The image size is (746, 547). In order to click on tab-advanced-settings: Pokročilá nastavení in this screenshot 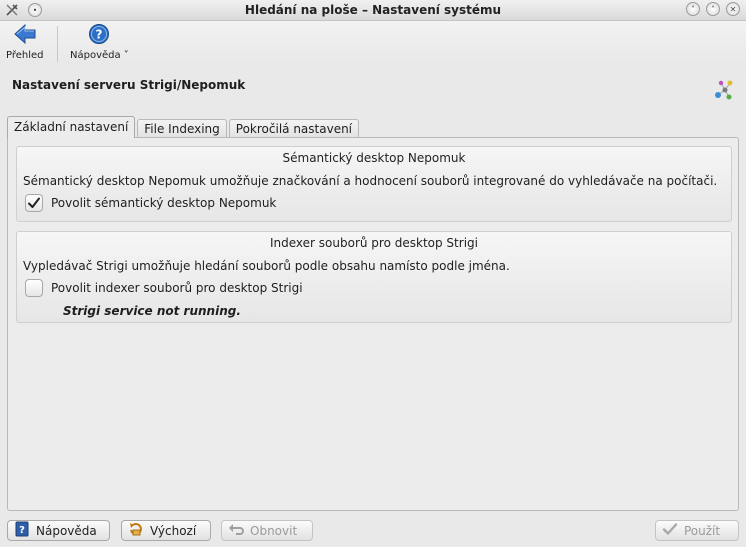, I will do `click(294, 128)`.